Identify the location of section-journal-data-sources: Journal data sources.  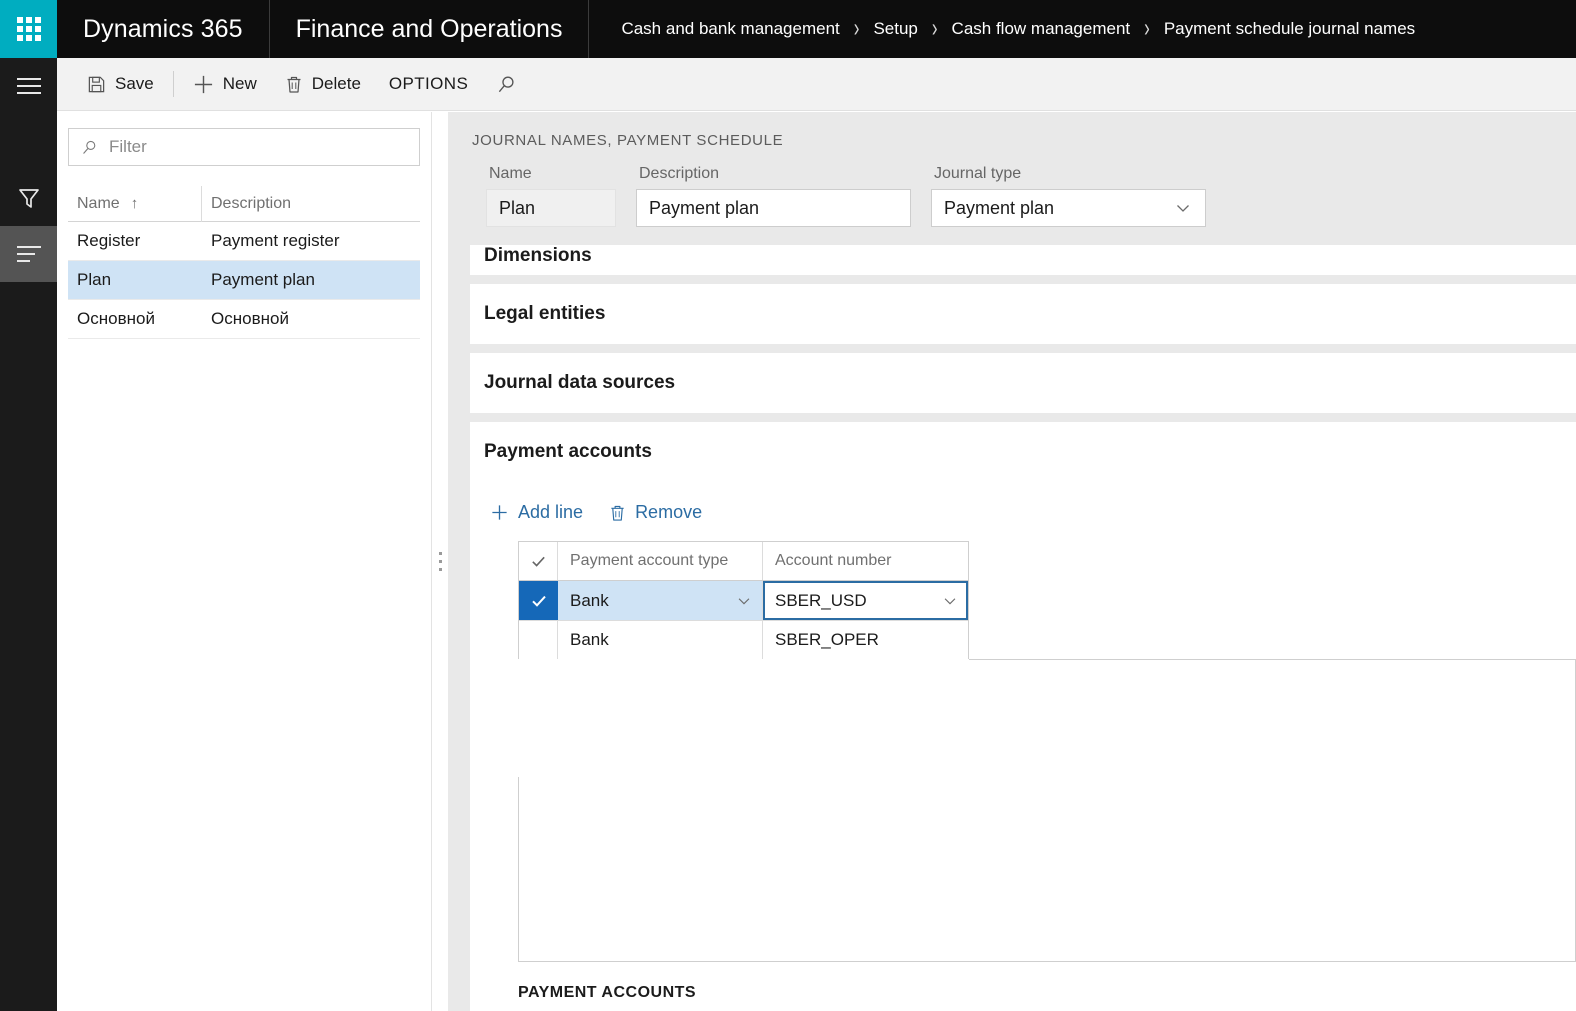
(1023, 383).